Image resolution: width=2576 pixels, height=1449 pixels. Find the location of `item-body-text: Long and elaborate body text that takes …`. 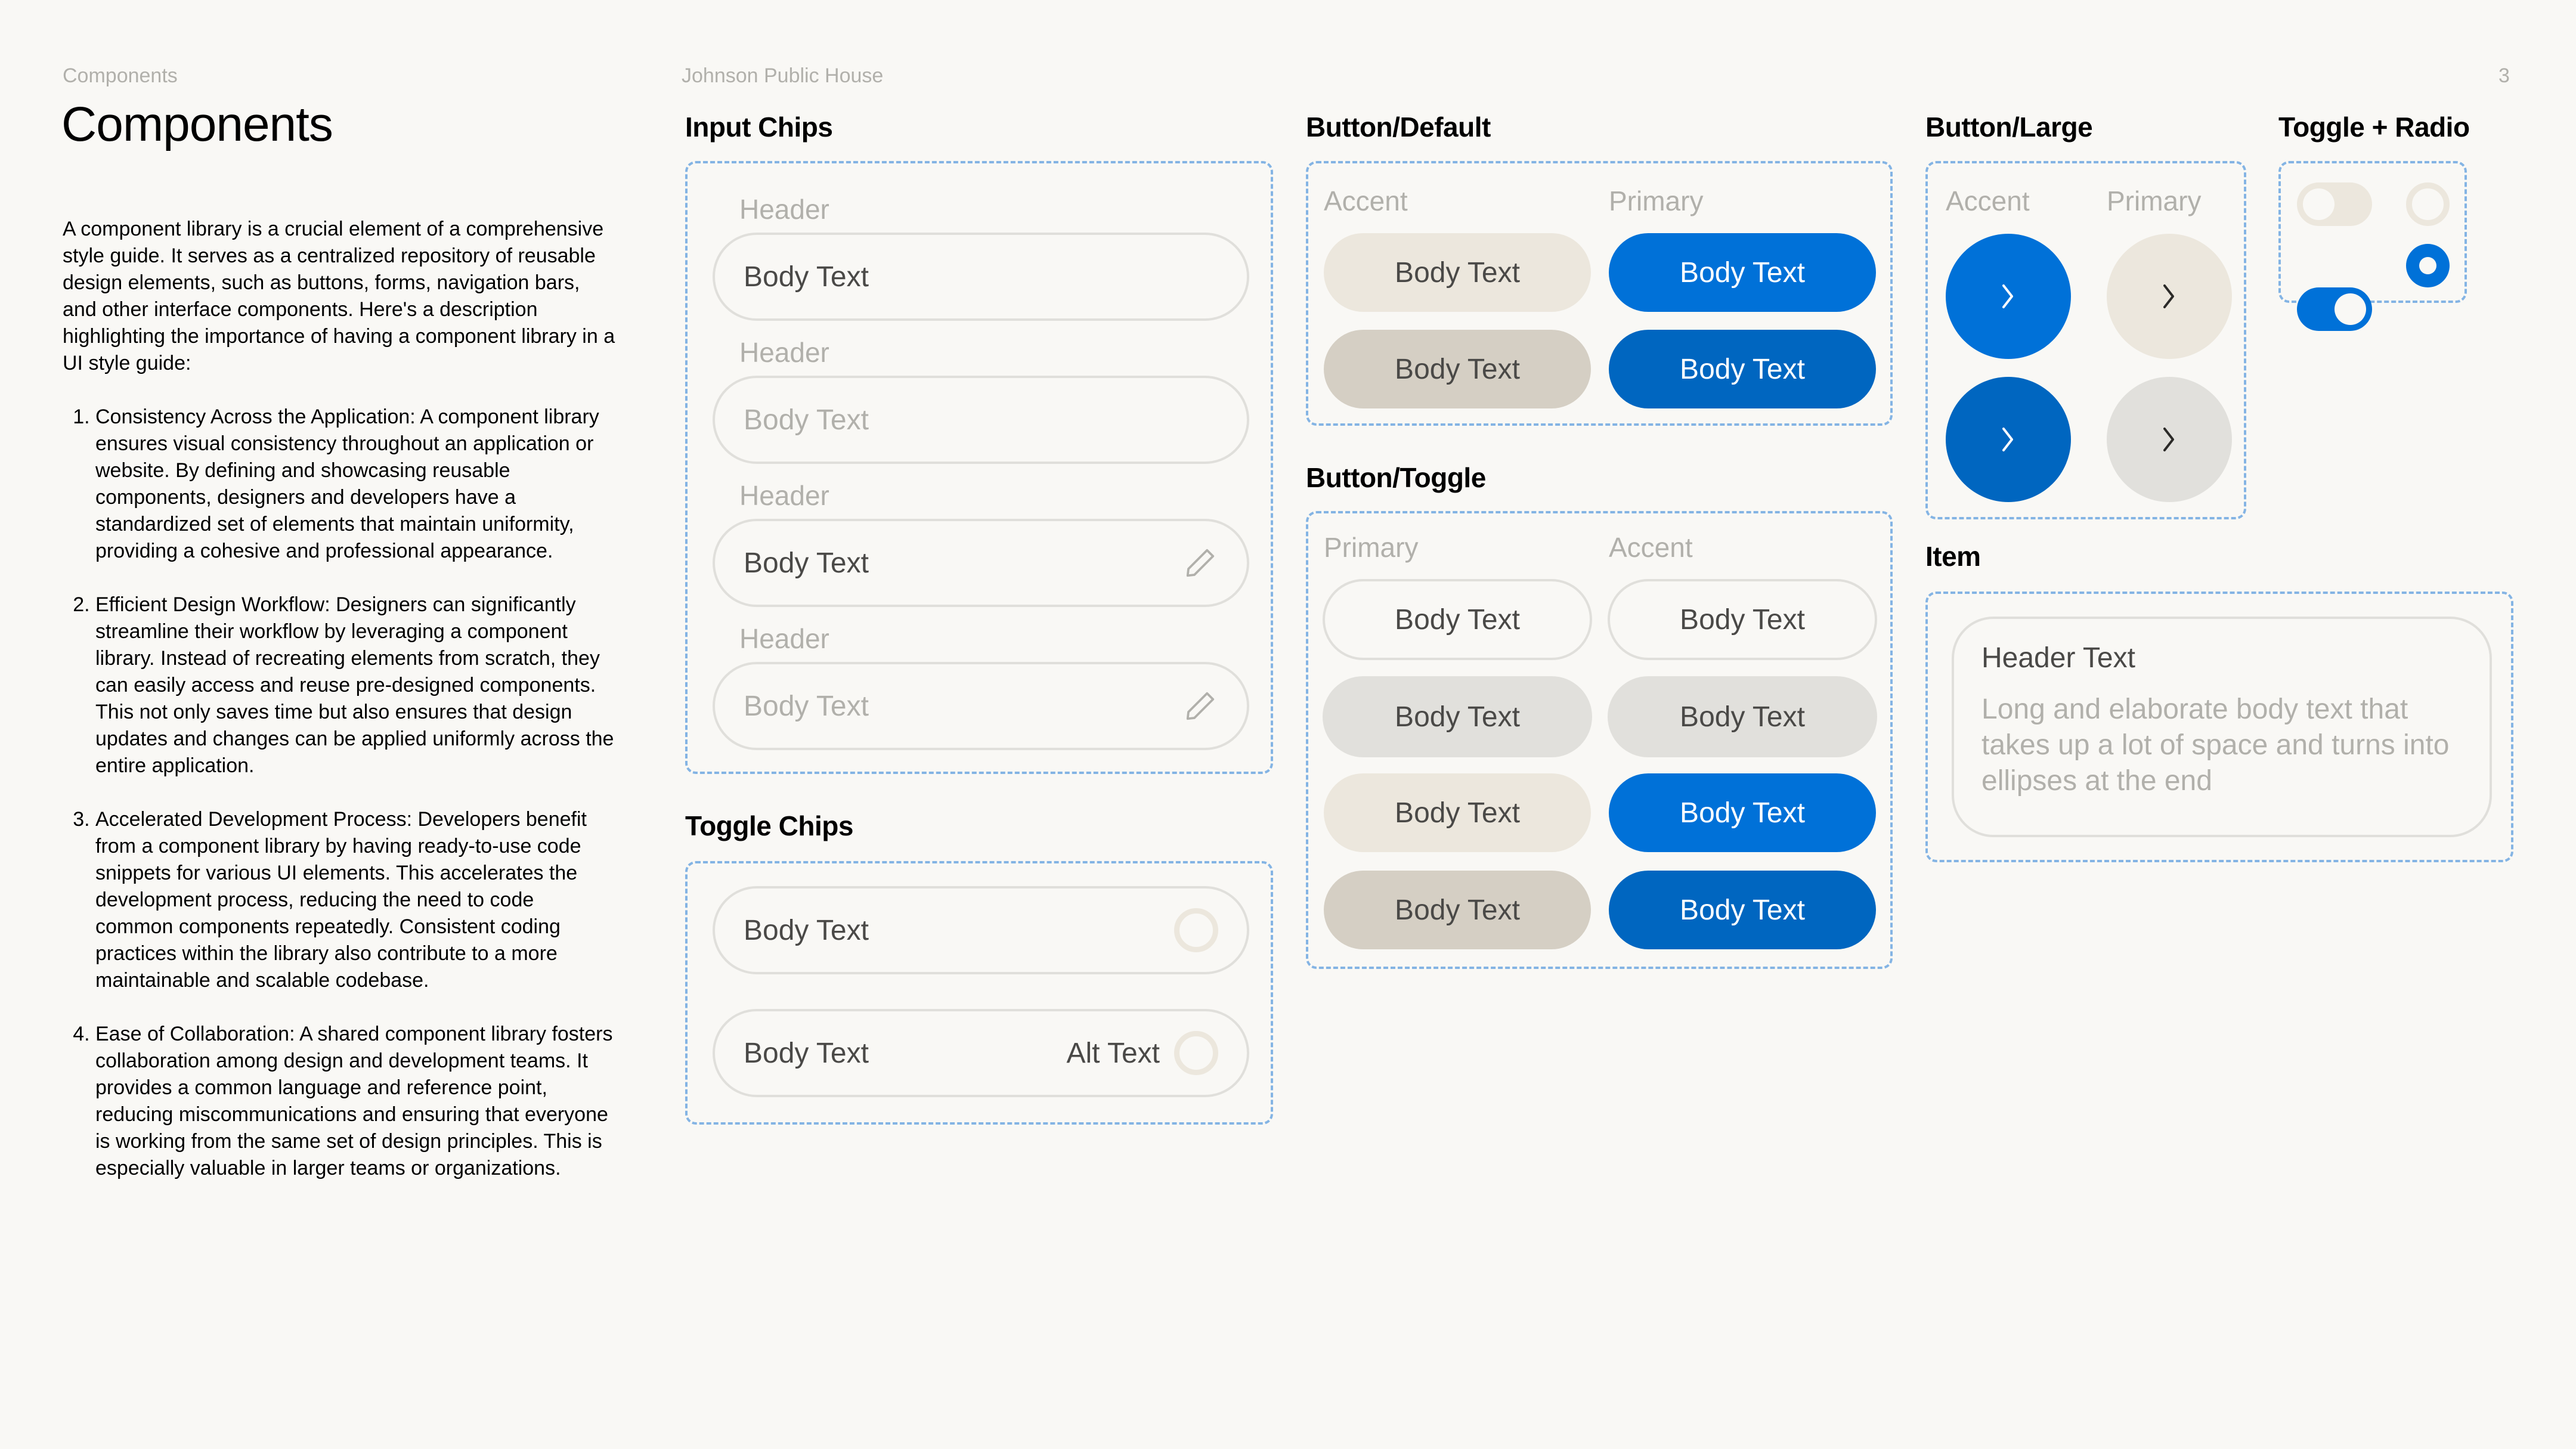

item-body-text: Long and elaborate body text that takes … is located at coordinates (2216, 745).